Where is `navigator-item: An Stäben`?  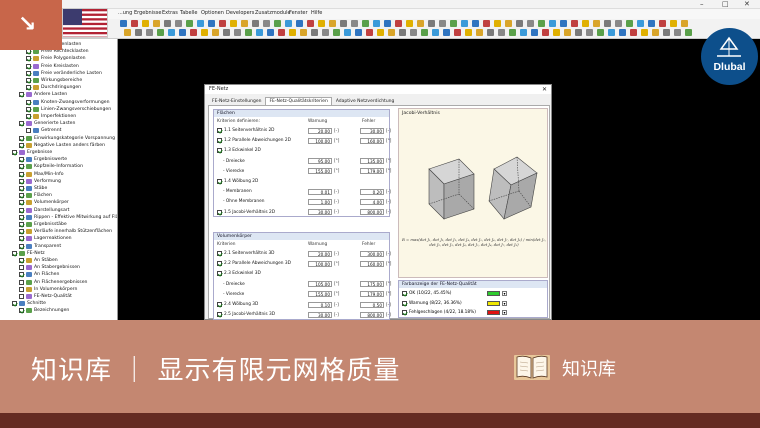
navigator-item: An Stäben is located at coordinates (38, 260).